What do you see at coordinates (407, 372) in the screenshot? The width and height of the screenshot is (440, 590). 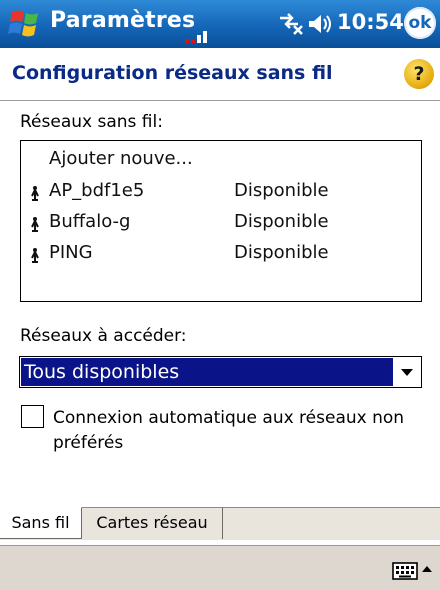 I see `chevron-down-icon` at bounding box center [407, 372].